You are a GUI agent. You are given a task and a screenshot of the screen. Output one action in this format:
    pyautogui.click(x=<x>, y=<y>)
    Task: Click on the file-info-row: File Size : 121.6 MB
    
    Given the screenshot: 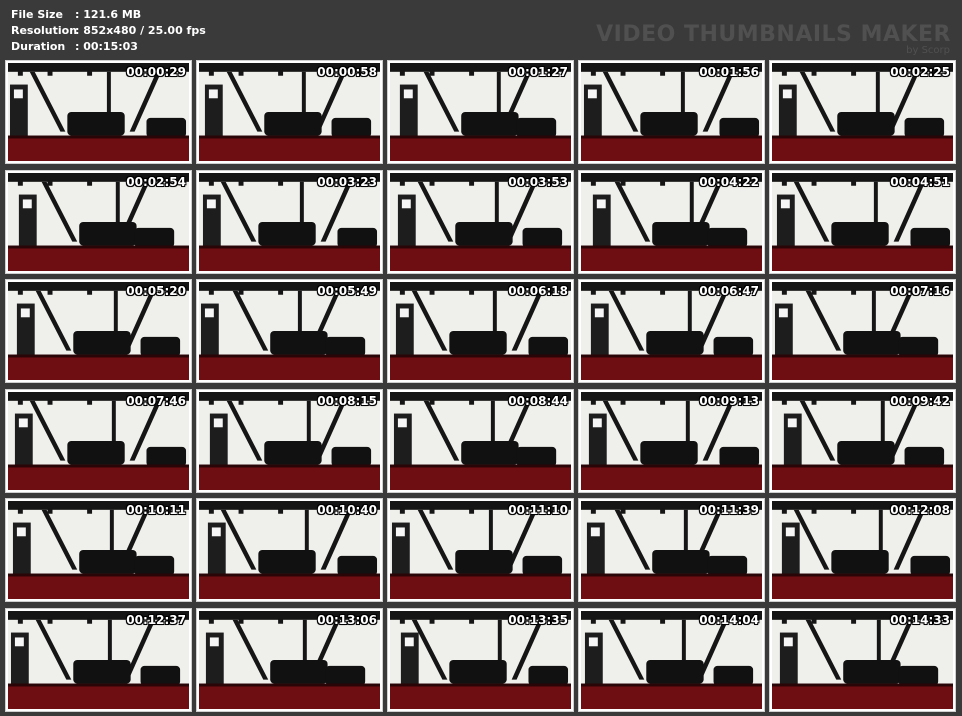 What is the action you would take?
    pyautogui.click(x=108, y=15)
    